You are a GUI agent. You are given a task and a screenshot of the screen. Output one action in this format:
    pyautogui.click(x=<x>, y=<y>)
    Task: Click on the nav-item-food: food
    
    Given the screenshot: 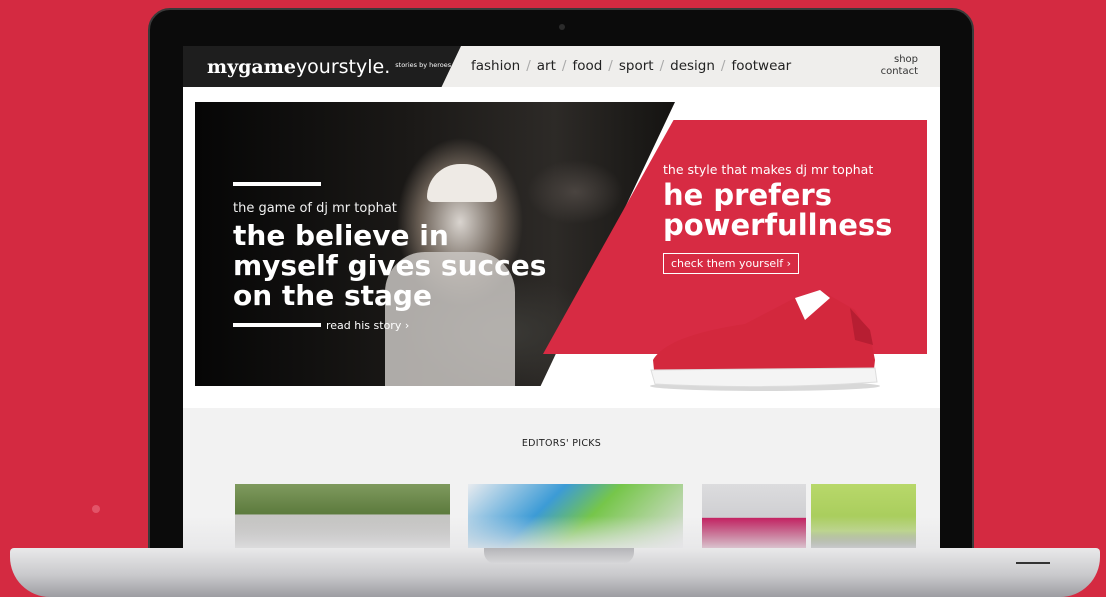 What is the action you would take?
    pyautogui.click(x=587, y=66)
    